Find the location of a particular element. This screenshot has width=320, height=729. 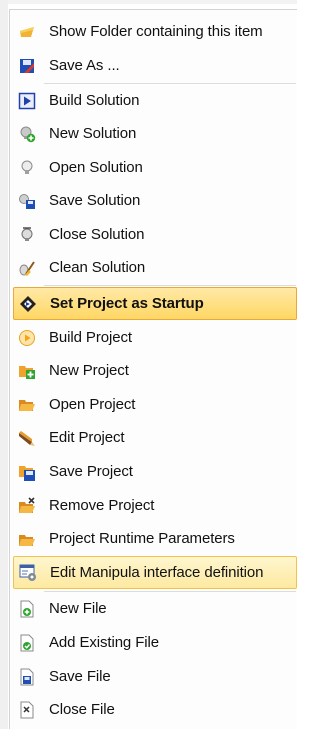

menu-item-show-folder: Show Folder containing this item is located at coordinates (155, 31).